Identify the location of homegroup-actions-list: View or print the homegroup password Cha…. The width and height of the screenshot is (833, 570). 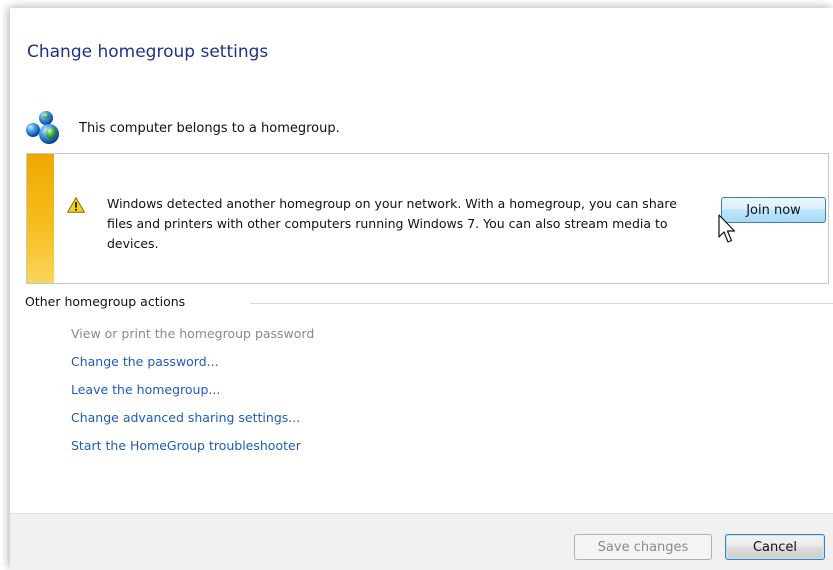
(192, 395).